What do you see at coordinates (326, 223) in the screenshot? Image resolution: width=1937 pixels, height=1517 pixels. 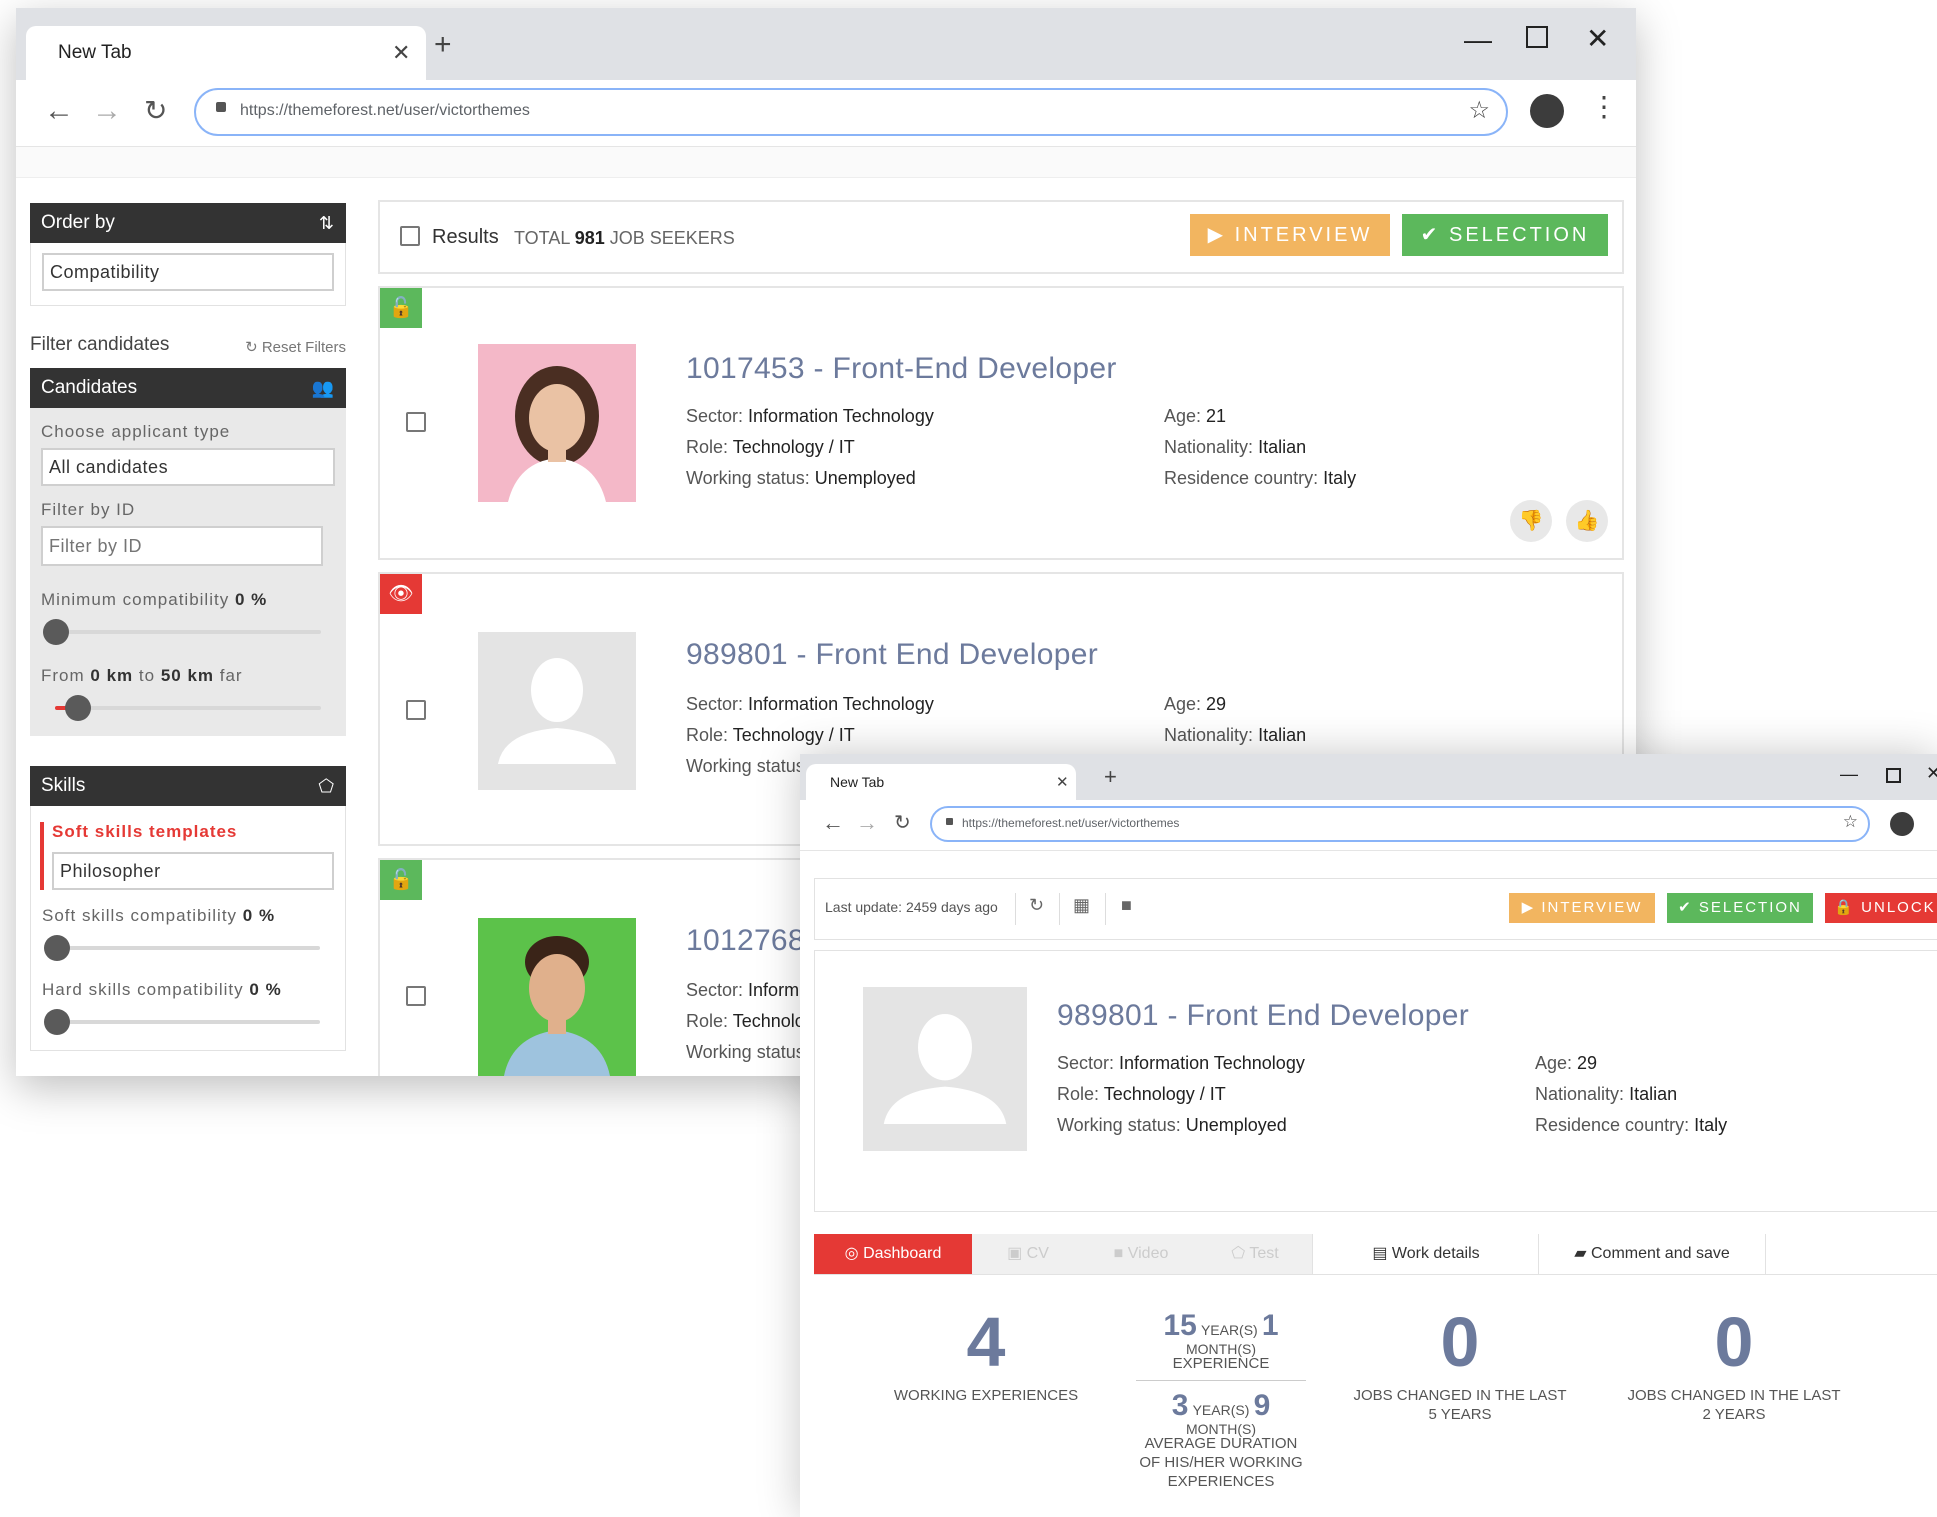 I see `sort-icon: ⇅` at bounding box center [326, 223].